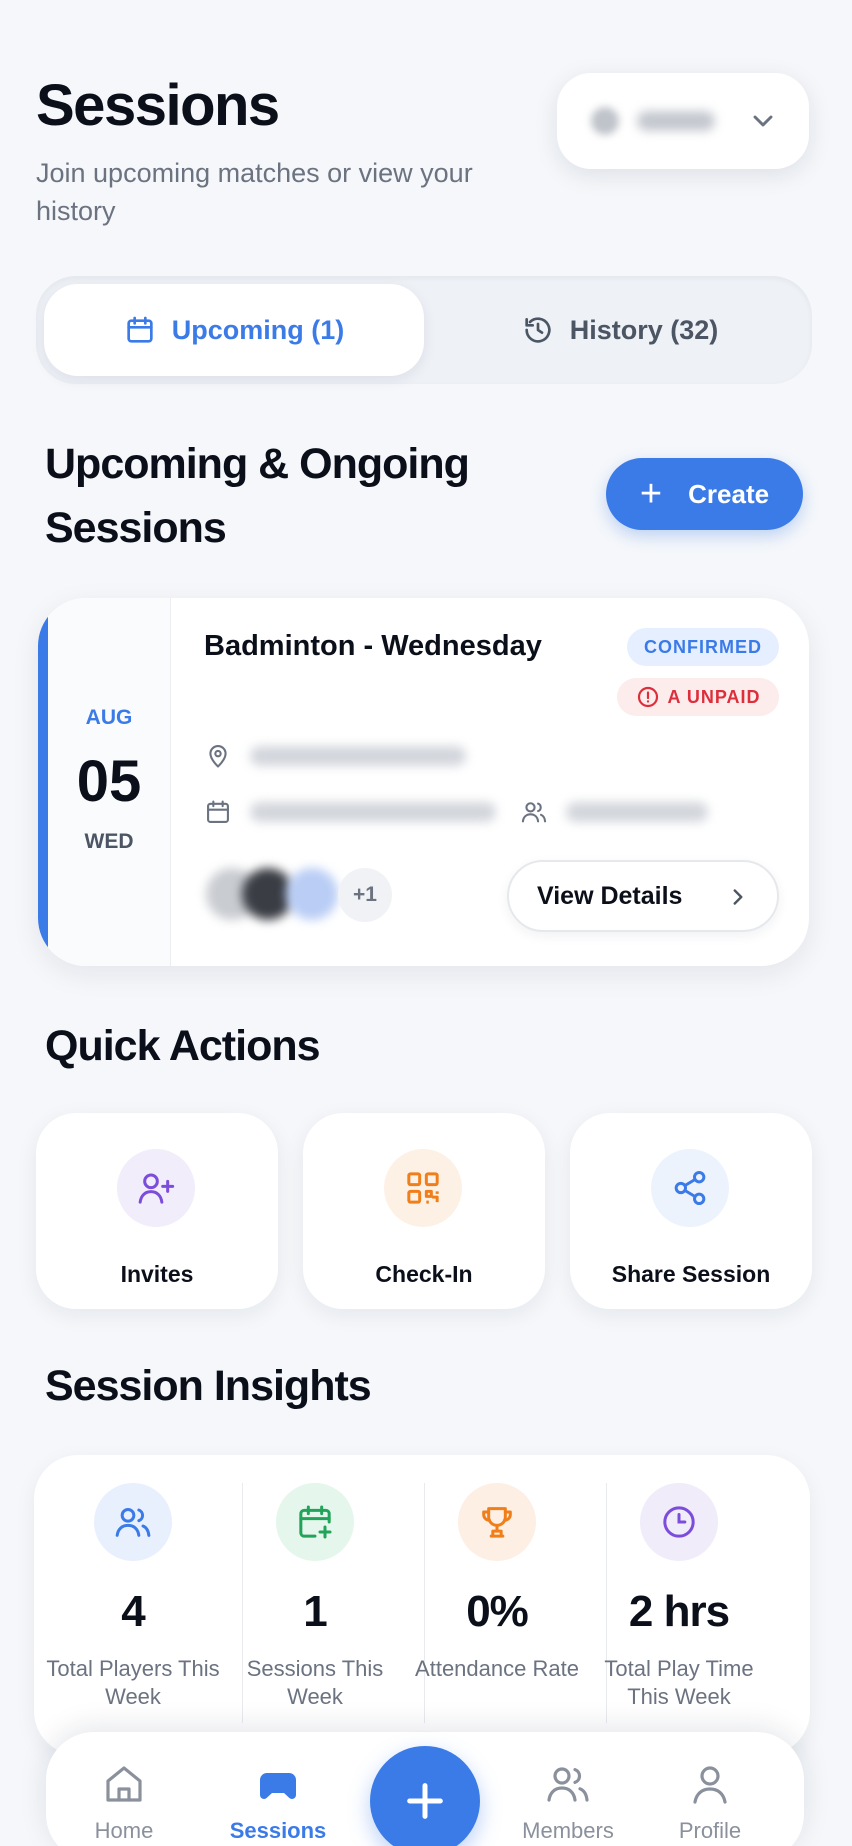 The width and height of the screenshot is (852, 1846). I want to click on share-session-action: Share Session, so click(691, 1211).